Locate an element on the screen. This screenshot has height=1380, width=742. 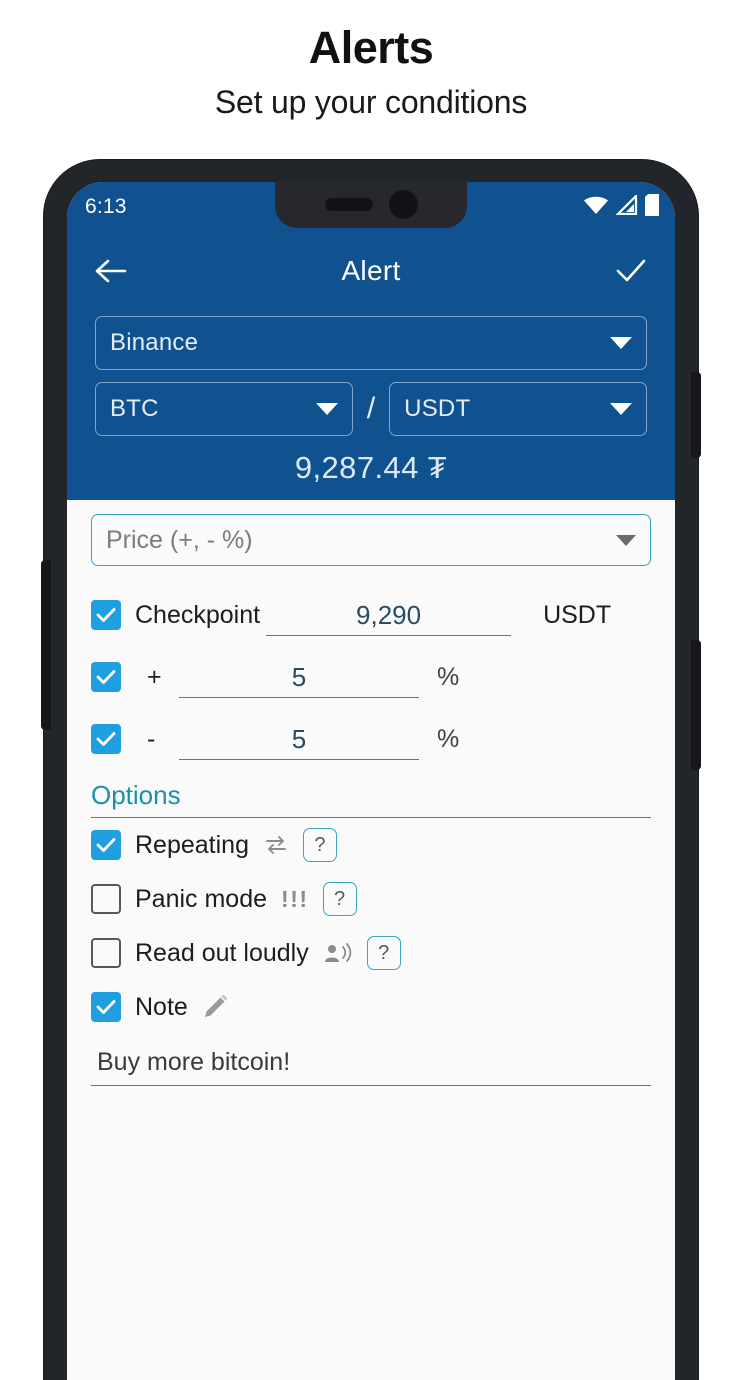
checkpoint-row: Checkpoint 9,290 USDT is located at coordinates (371, 615).